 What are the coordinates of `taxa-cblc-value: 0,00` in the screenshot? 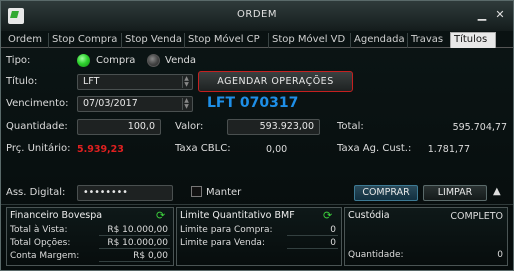 It's located at (277, 149).